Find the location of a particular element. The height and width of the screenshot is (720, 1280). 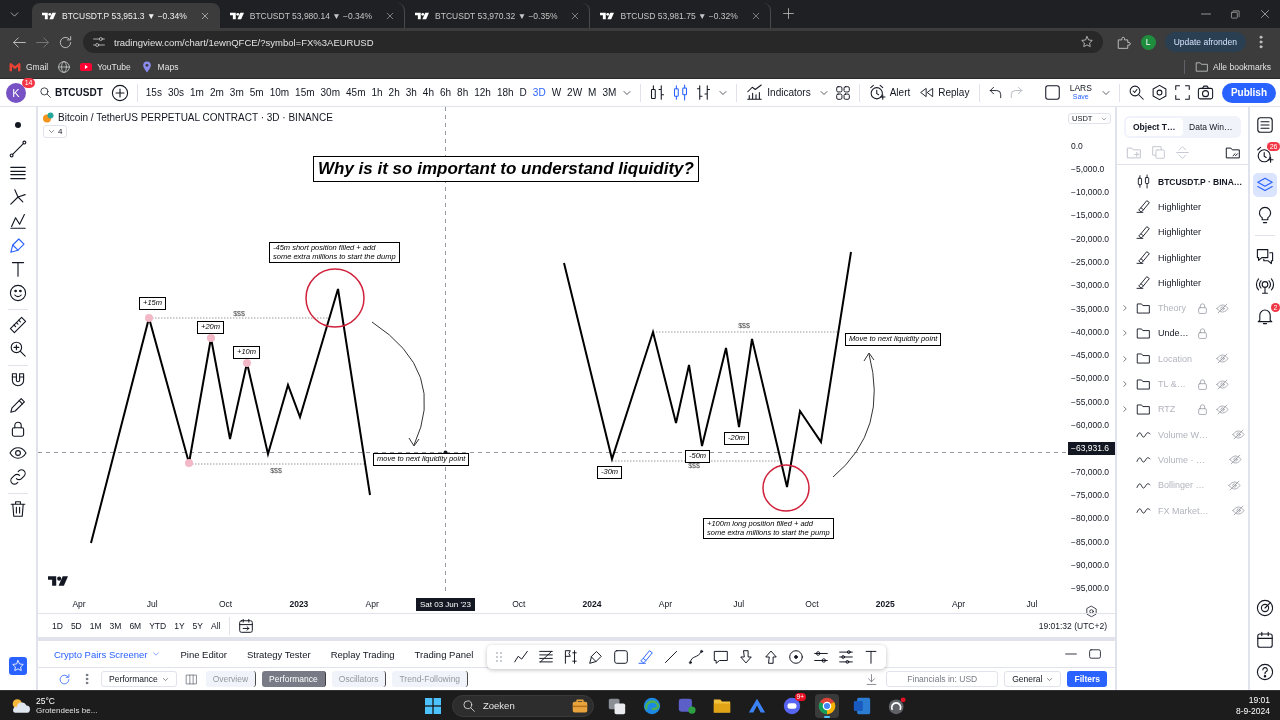

range-button: 1M is located at coordinates (95, 625).